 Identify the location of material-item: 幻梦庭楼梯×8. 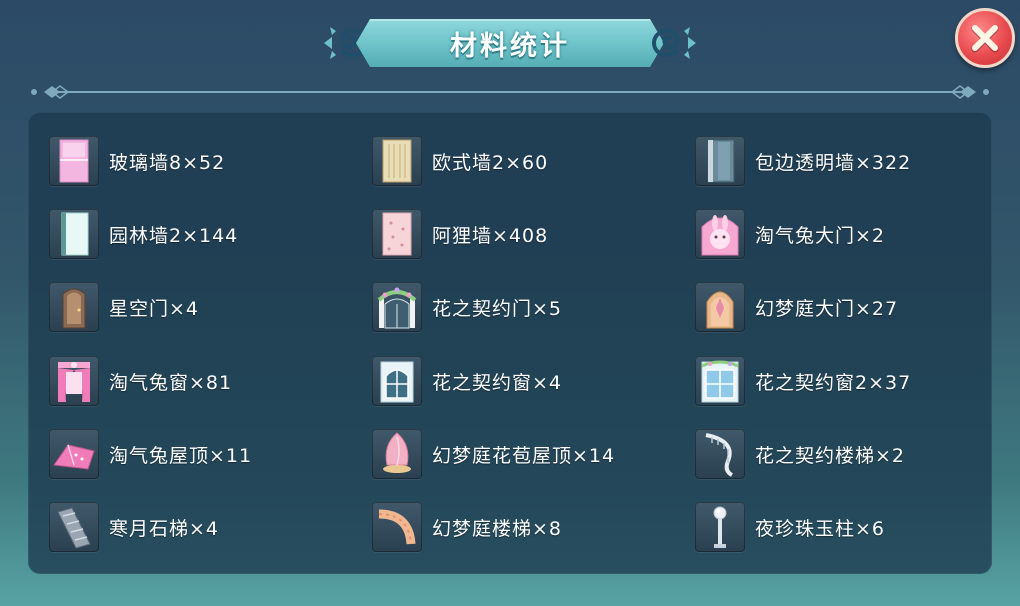
(522, 527).